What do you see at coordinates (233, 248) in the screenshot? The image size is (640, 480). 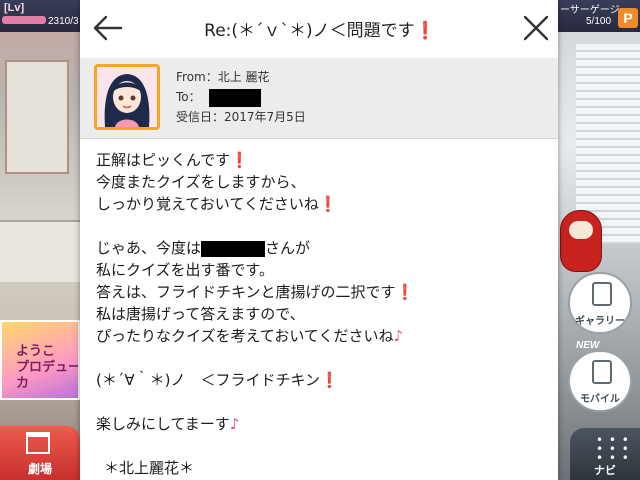 I see `redacted-name` at bounding box center [233, 248].